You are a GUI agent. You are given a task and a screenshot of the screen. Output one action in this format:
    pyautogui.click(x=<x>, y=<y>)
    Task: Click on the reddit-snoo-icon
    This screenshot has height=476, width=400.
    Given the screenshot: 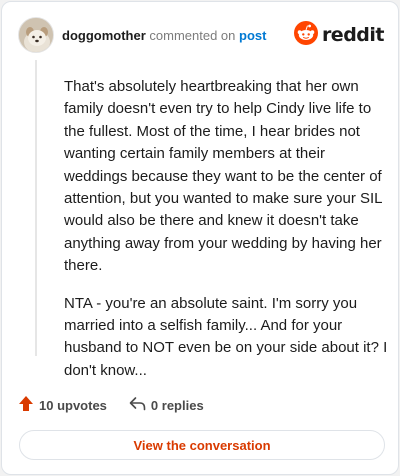 What is the action you would take?
    pyautogui.click(x=305, y=35)
    